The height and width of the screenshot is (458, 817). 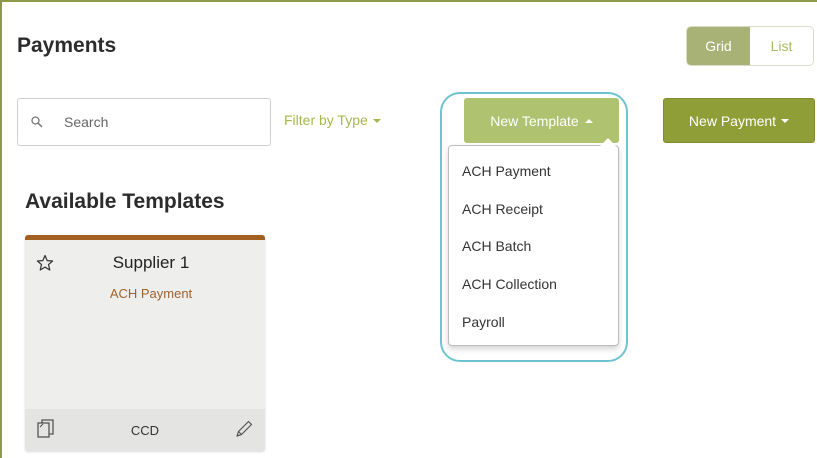 I want to click on new-template-button: New Template, so click(x=541, y=120).